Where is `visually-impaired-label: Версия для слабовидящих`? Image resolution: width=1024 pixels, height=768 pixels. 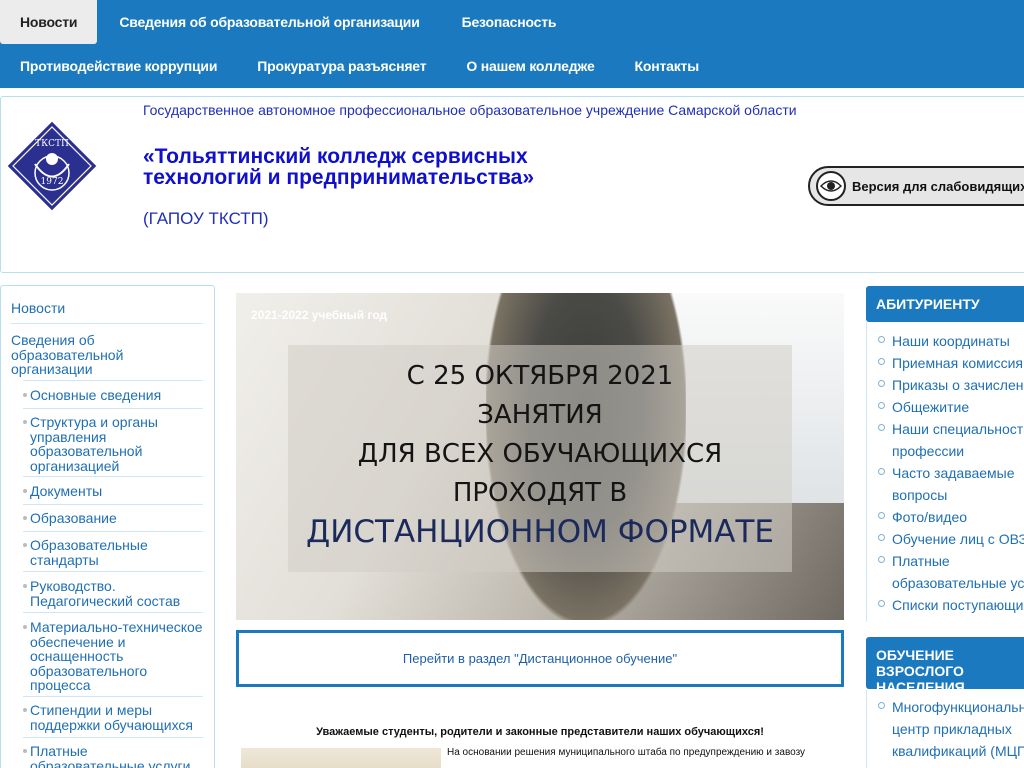 visually-impaired-label: Версия для слабовидящих is located at coordinates (938, 186).